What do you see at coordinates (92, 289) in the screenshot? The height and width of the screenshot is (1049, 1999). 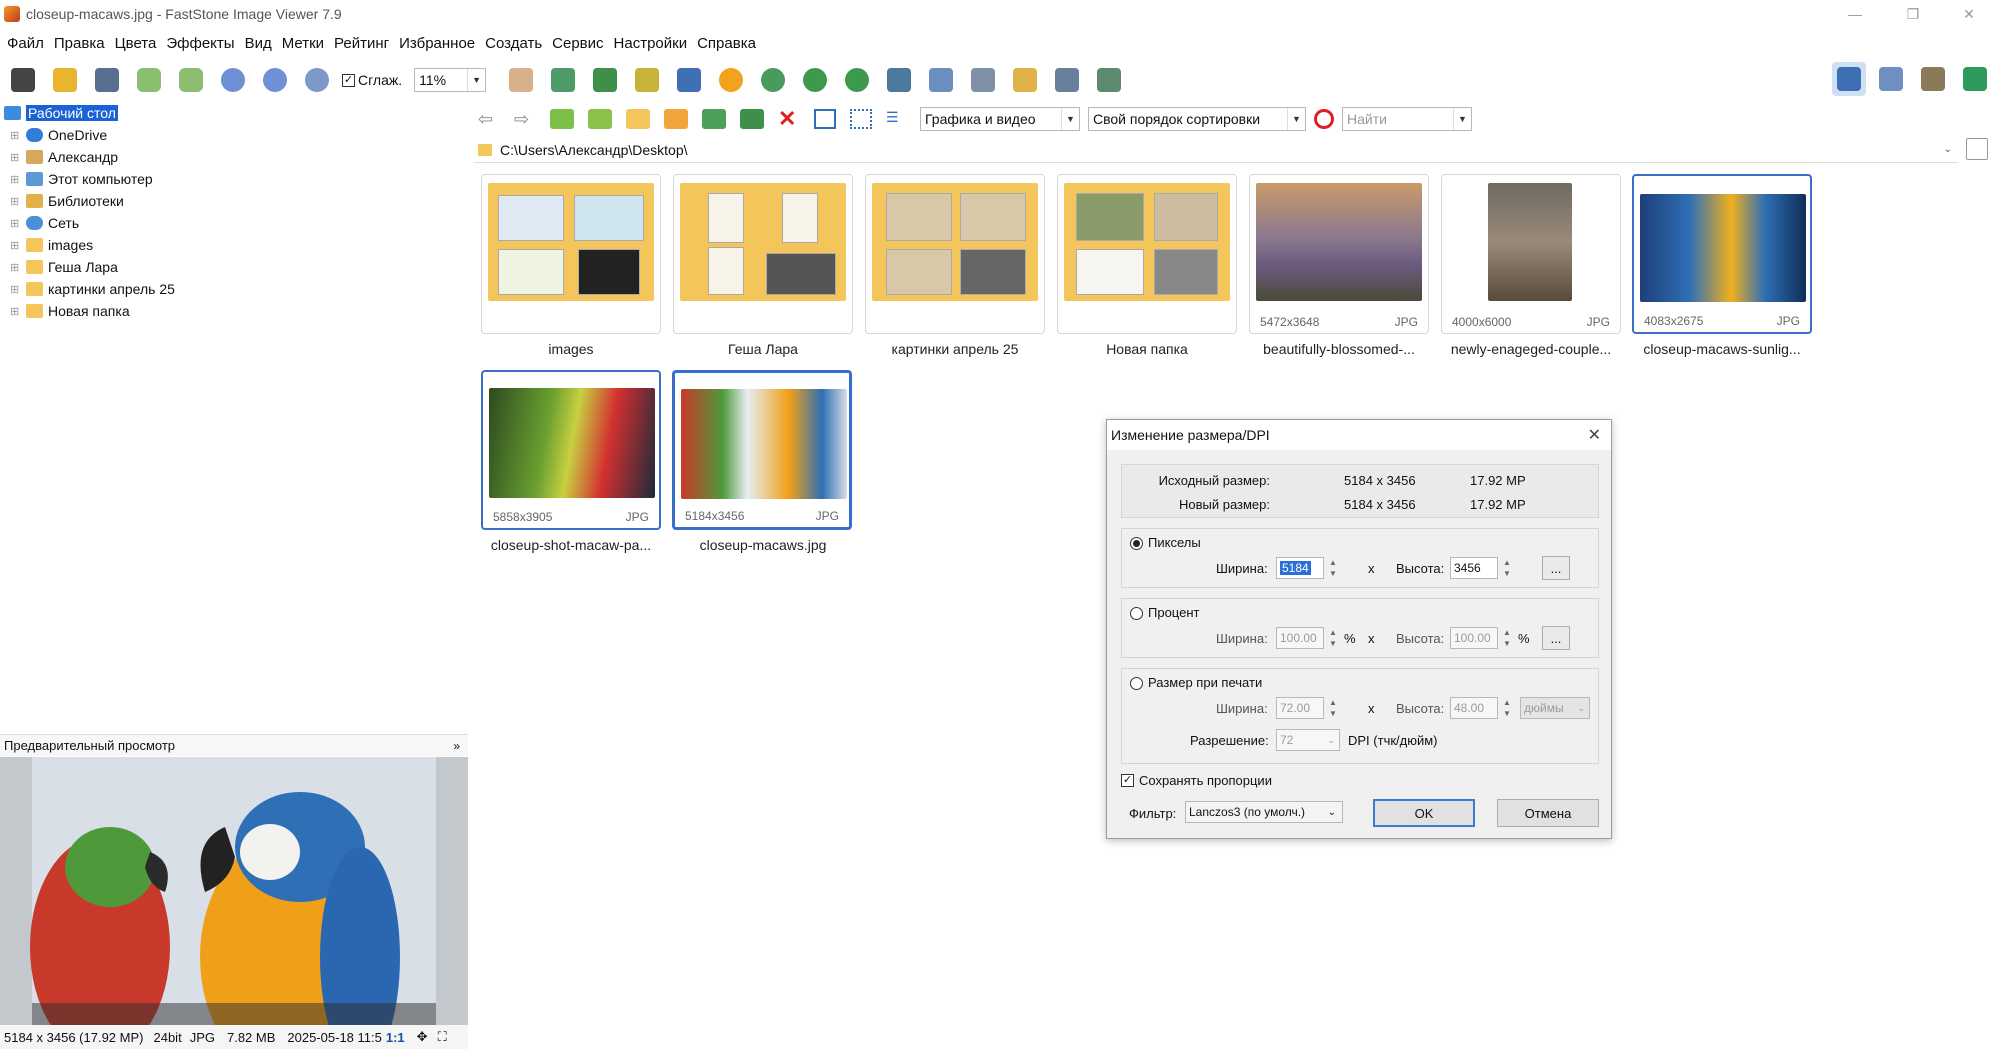 I see `tree-item-kartinki: ⊞ картинки апрель 25` at bounding box center [92, 289].